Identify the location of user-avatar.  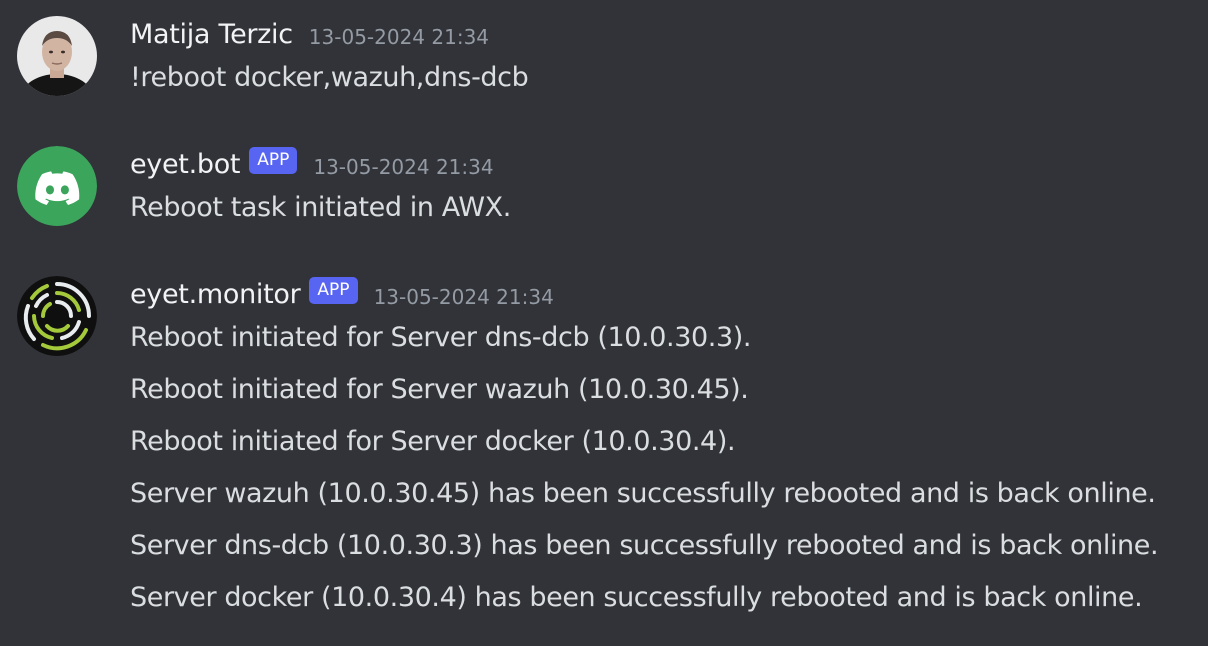
(57, 56).